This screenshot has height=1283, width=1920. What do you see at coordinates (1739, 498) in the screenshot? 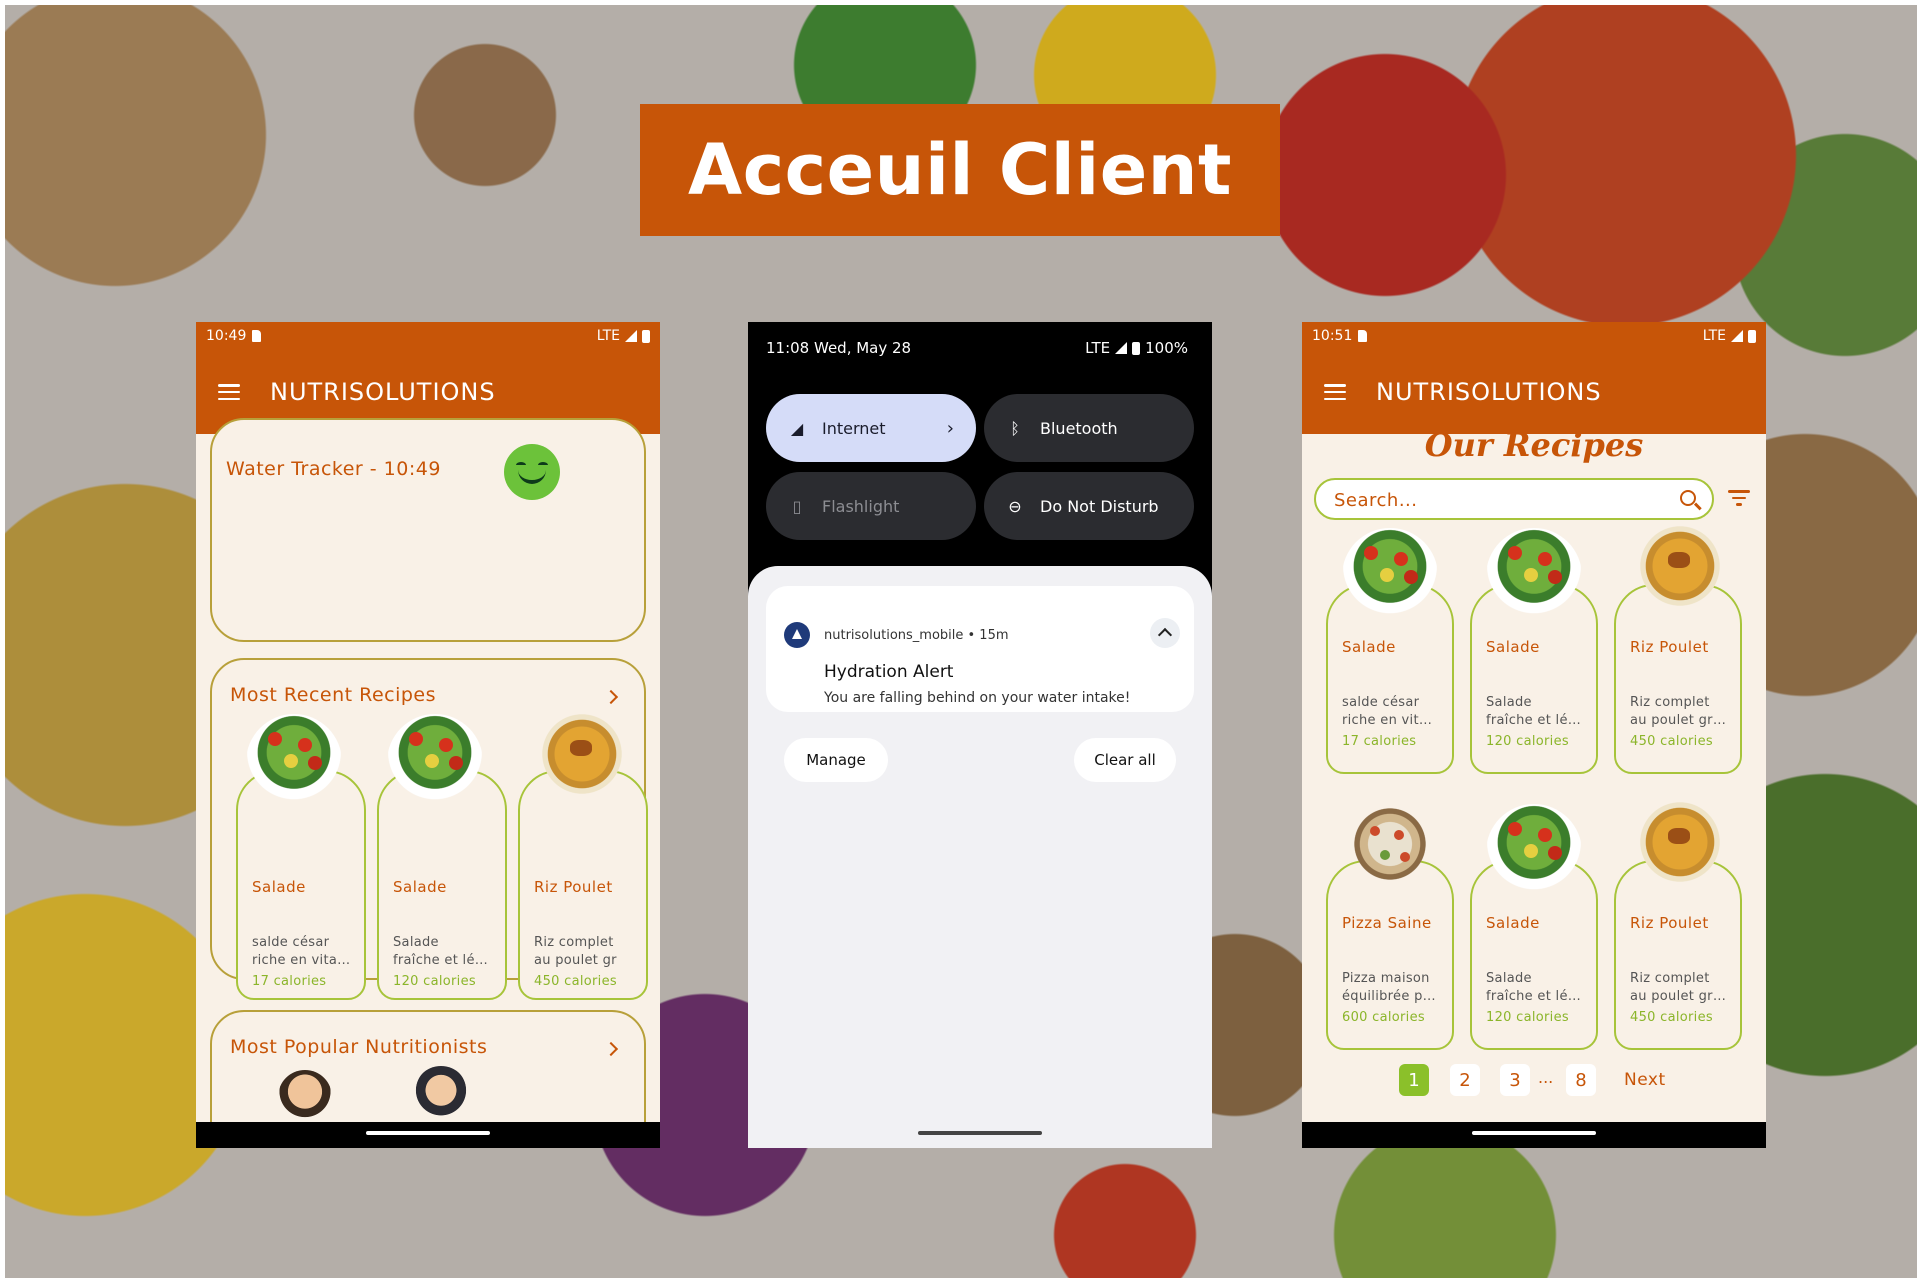
I see `filter-icon` at bounding box center [1739, 498].